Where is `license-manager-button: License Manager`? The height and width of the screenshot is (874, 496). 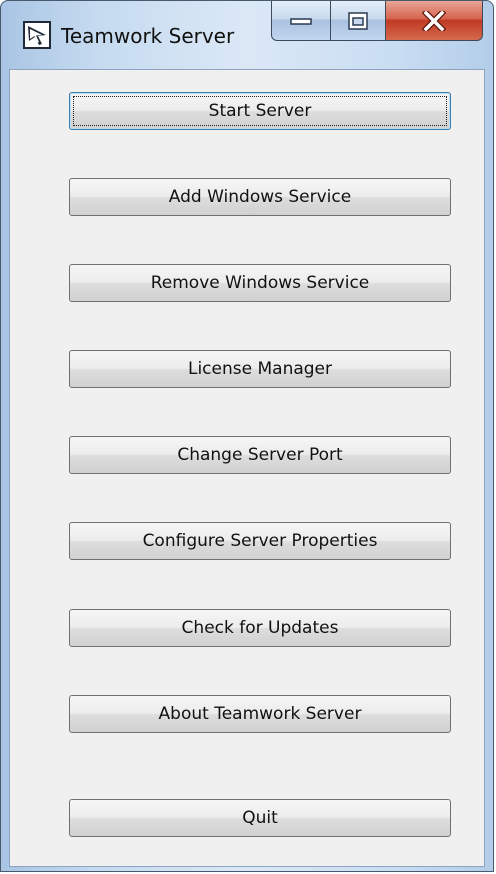
license-manager-button: License Manager is located at coordinates (260, 369).